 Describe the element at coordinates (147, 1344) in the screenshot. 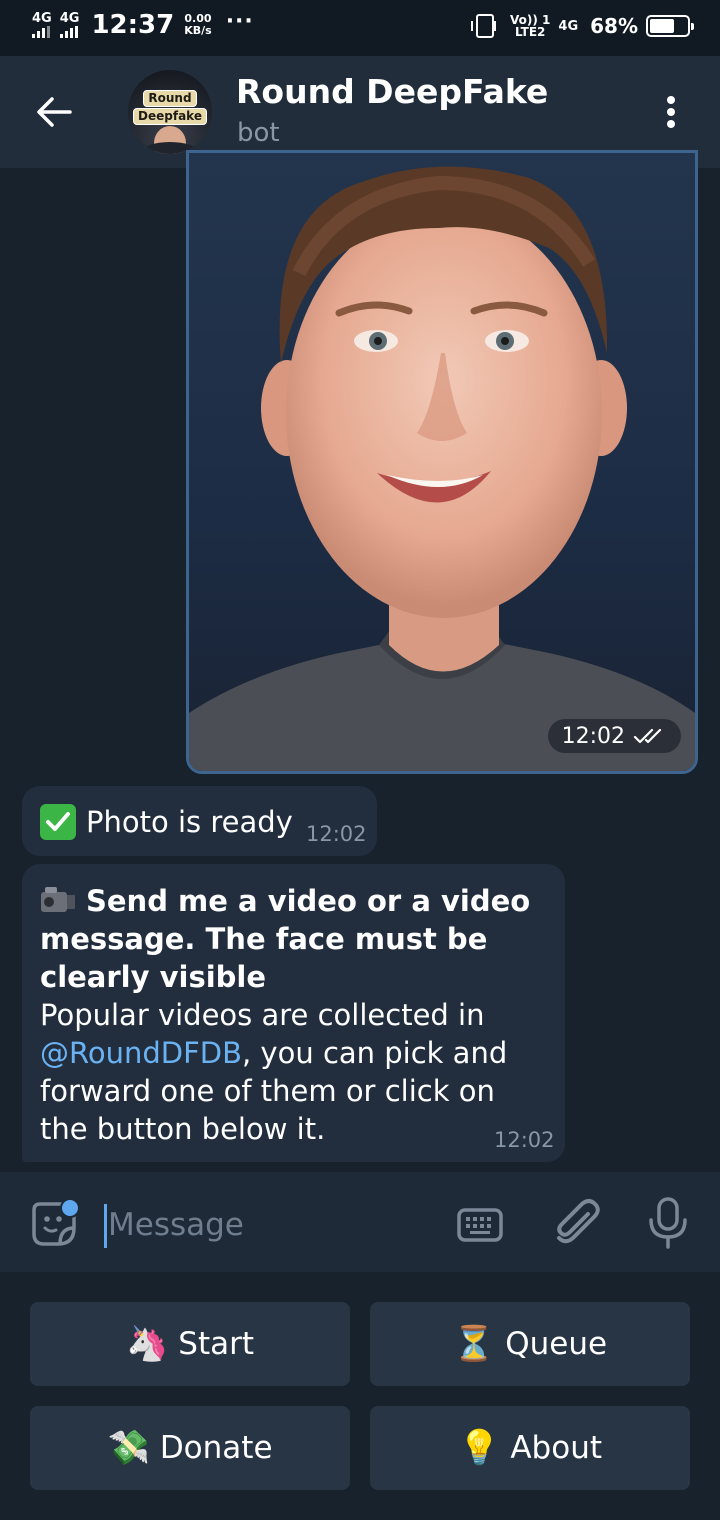

I see `unicorn-icon: 🦄` at that location.